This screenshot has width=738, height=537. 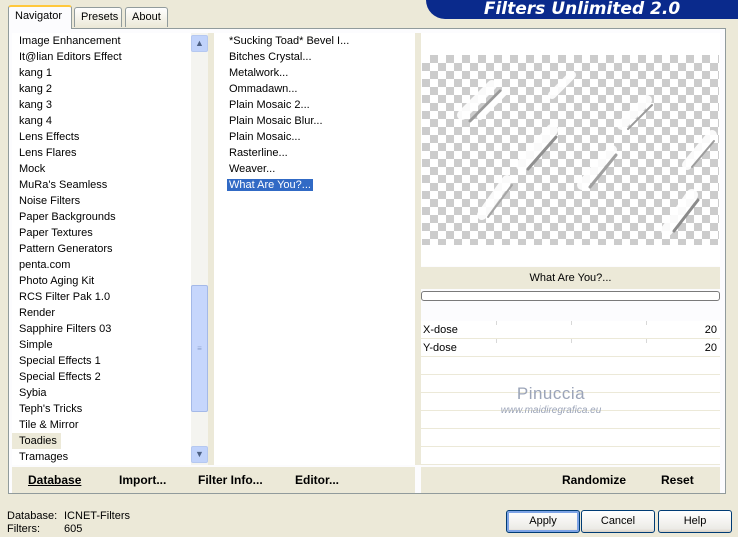 What do you see at coordinates (23, 529) in the screenshot?
I see `status-label: Filters:` at bounding box center [23, 529].